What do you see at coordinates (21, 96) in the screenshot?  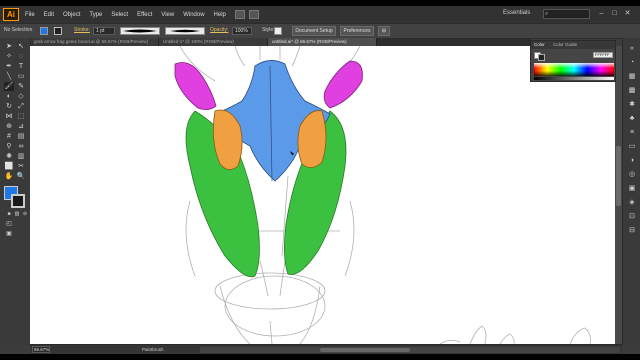 I see `eraser-icon: ◇` at bounding box center [21, 96].